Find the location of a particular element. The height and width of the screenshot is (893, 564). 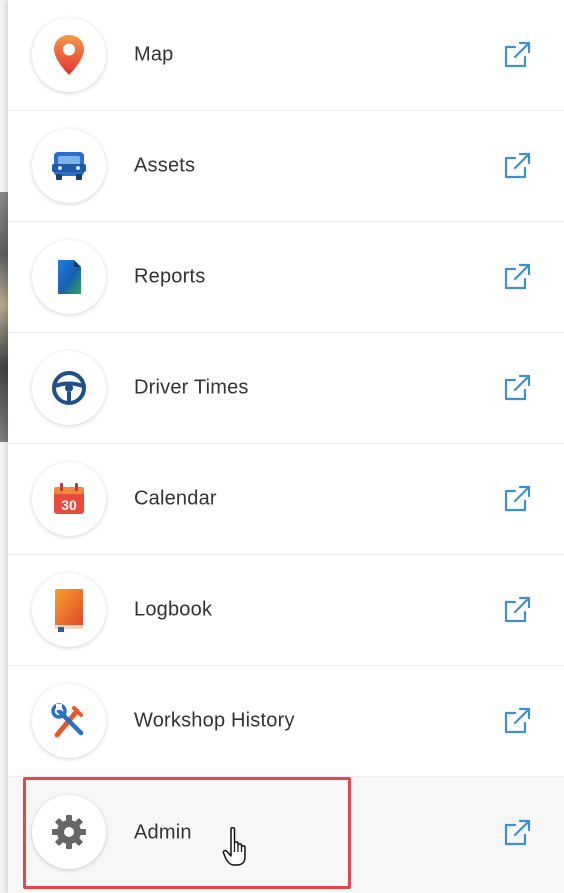

driver-times-icon-badge is located at coordinates (69, 388).